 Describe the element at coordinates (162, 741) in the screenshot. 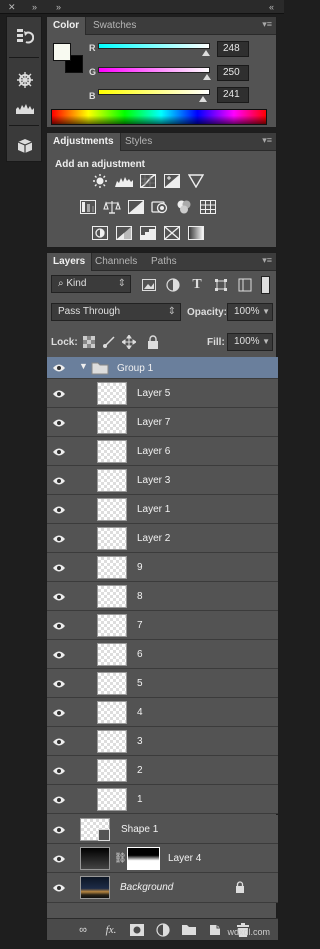

I see `layer-row: 3` at that location.